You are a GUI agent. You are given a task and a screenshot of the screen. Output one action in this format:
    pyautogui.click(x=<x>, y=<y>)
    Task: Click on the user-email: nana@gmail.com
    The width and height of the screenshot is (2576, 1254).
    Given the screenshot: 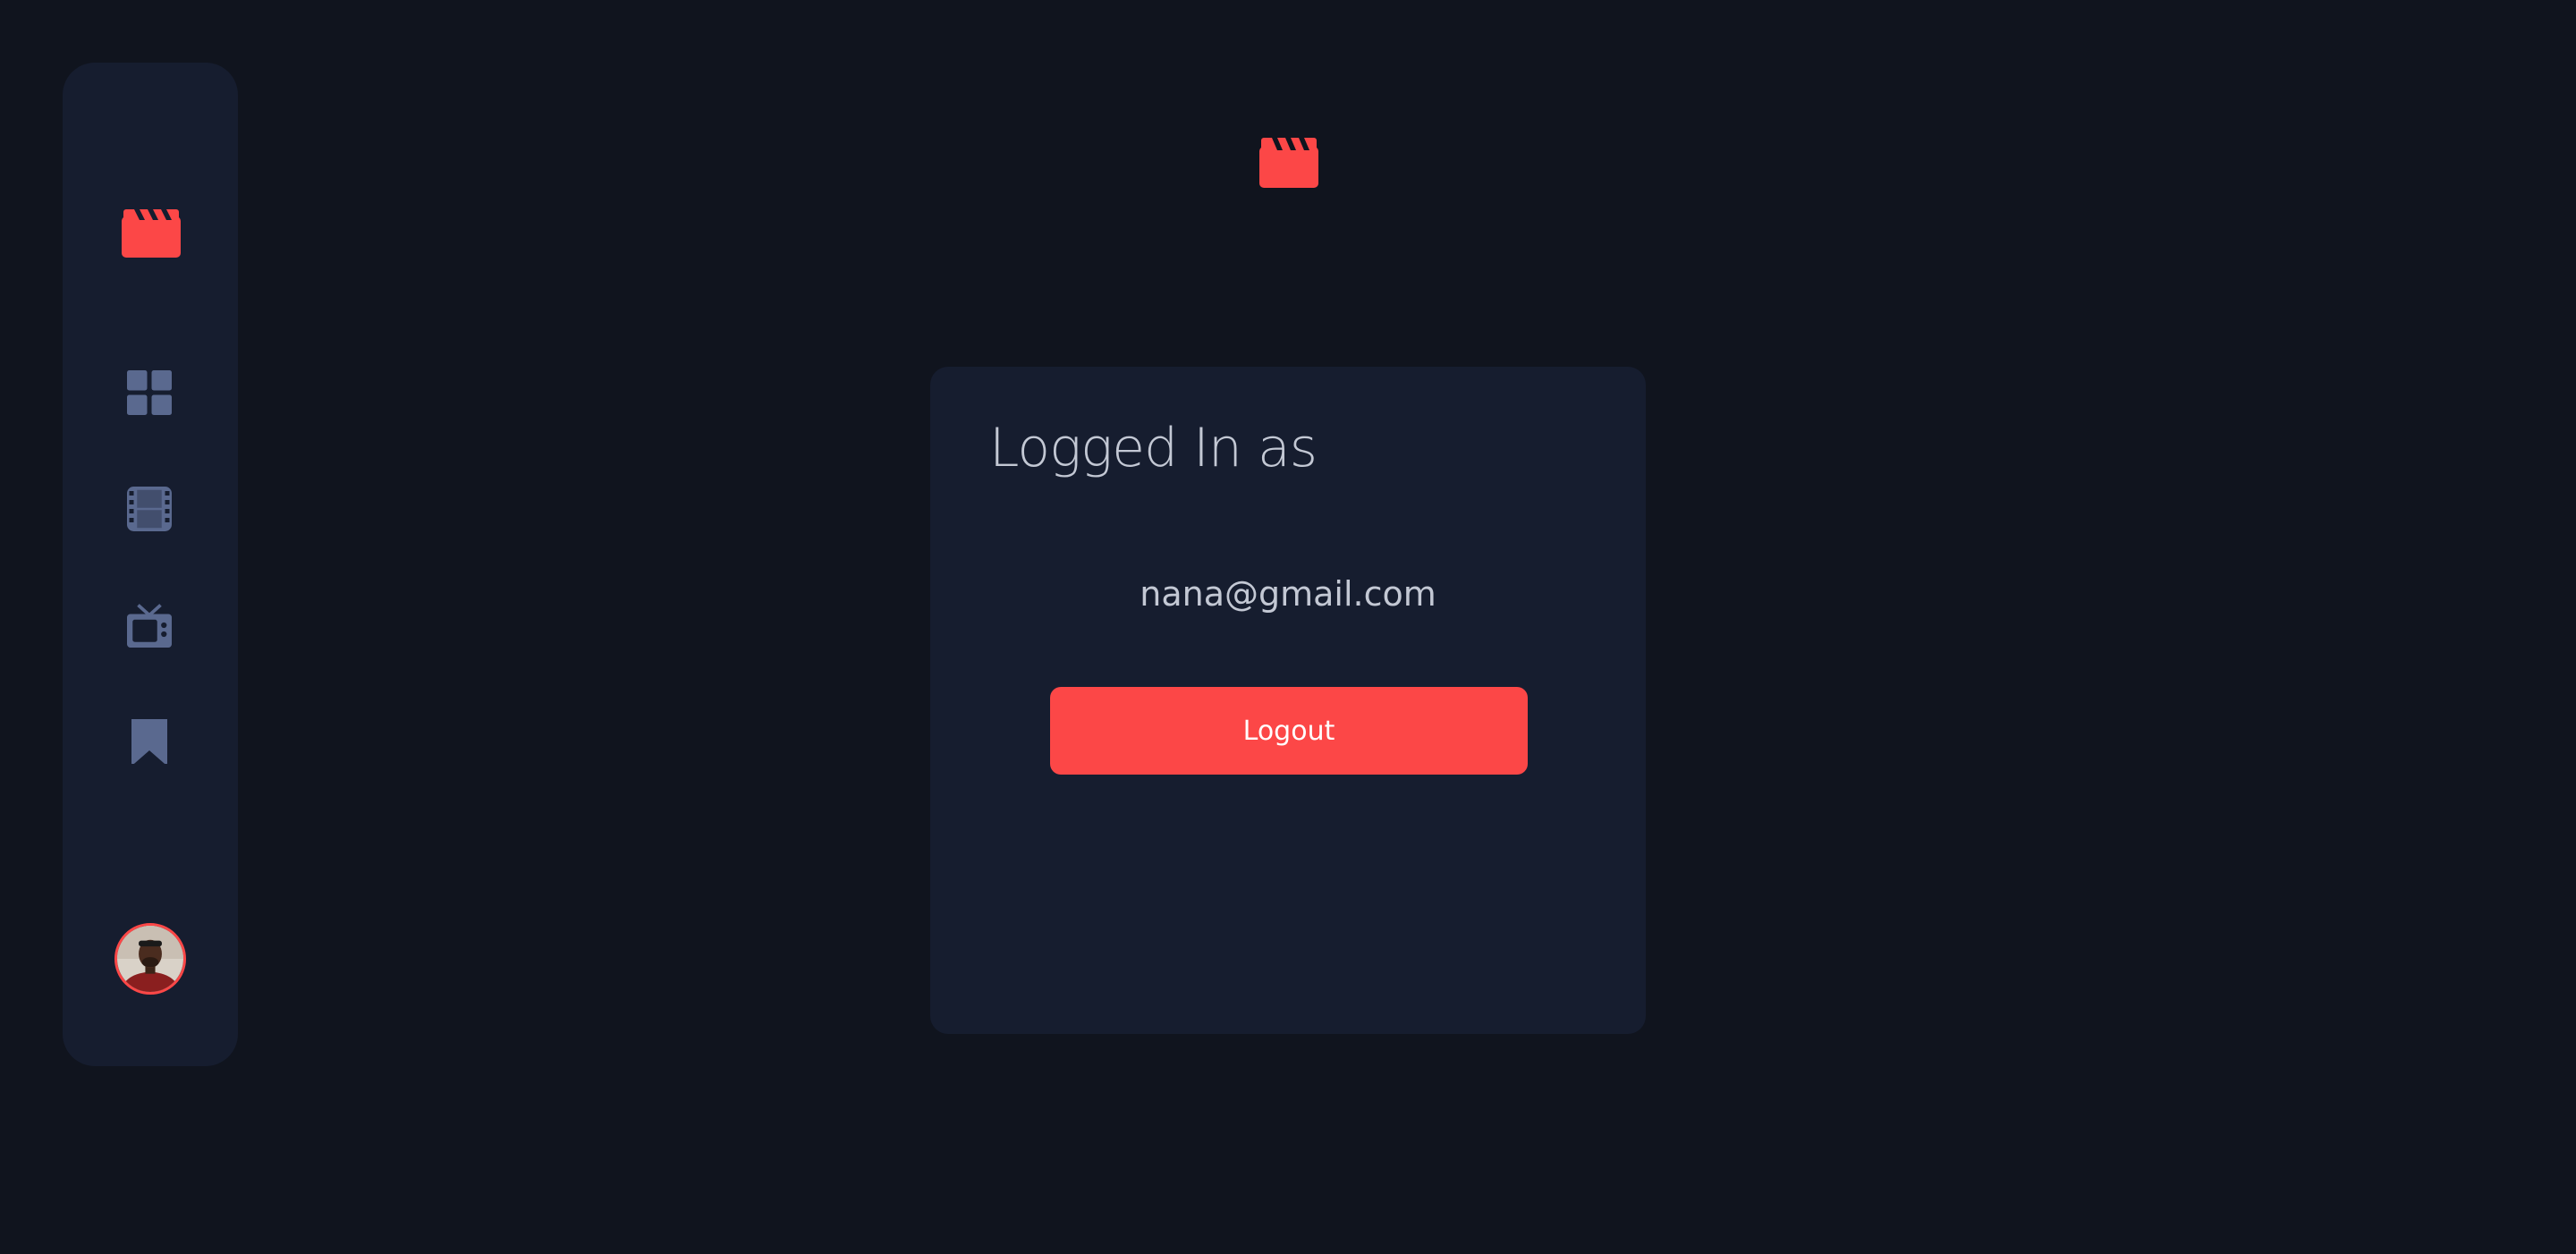 What is the action you would take?
    pyautogui.click(x=1288, y=594)
    